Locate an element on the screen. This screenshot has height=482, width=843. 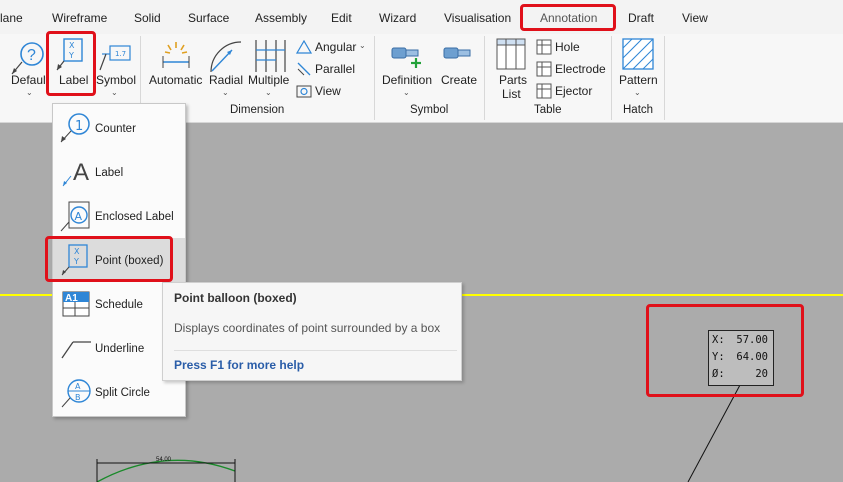
menu-item-counter: 1 Counter is located at coordinates (119, 128).